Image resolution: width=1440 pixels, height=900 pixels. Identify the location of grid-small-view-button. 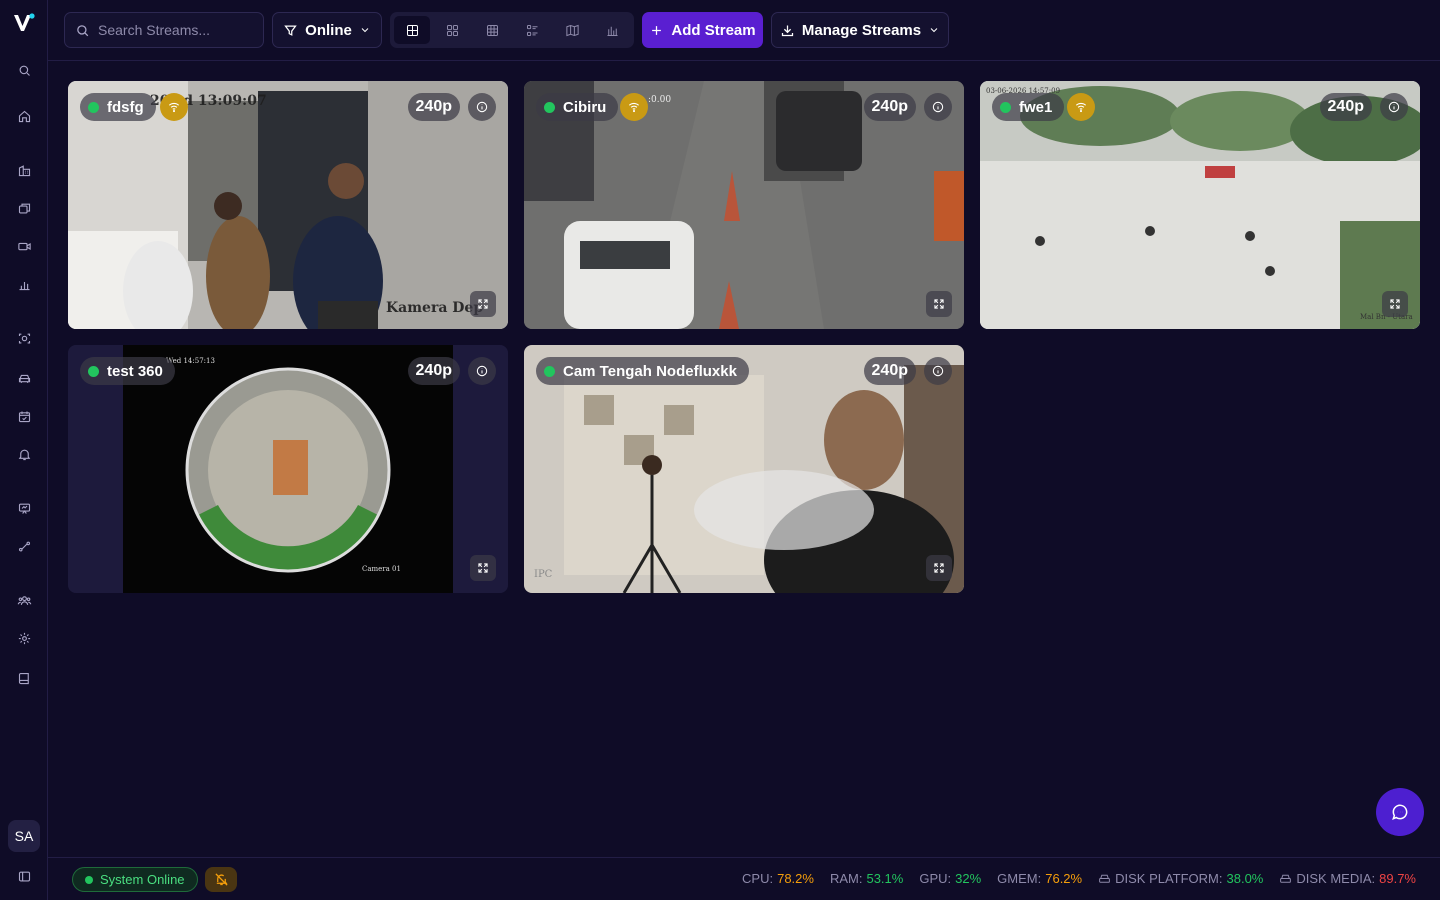
(452, 30).